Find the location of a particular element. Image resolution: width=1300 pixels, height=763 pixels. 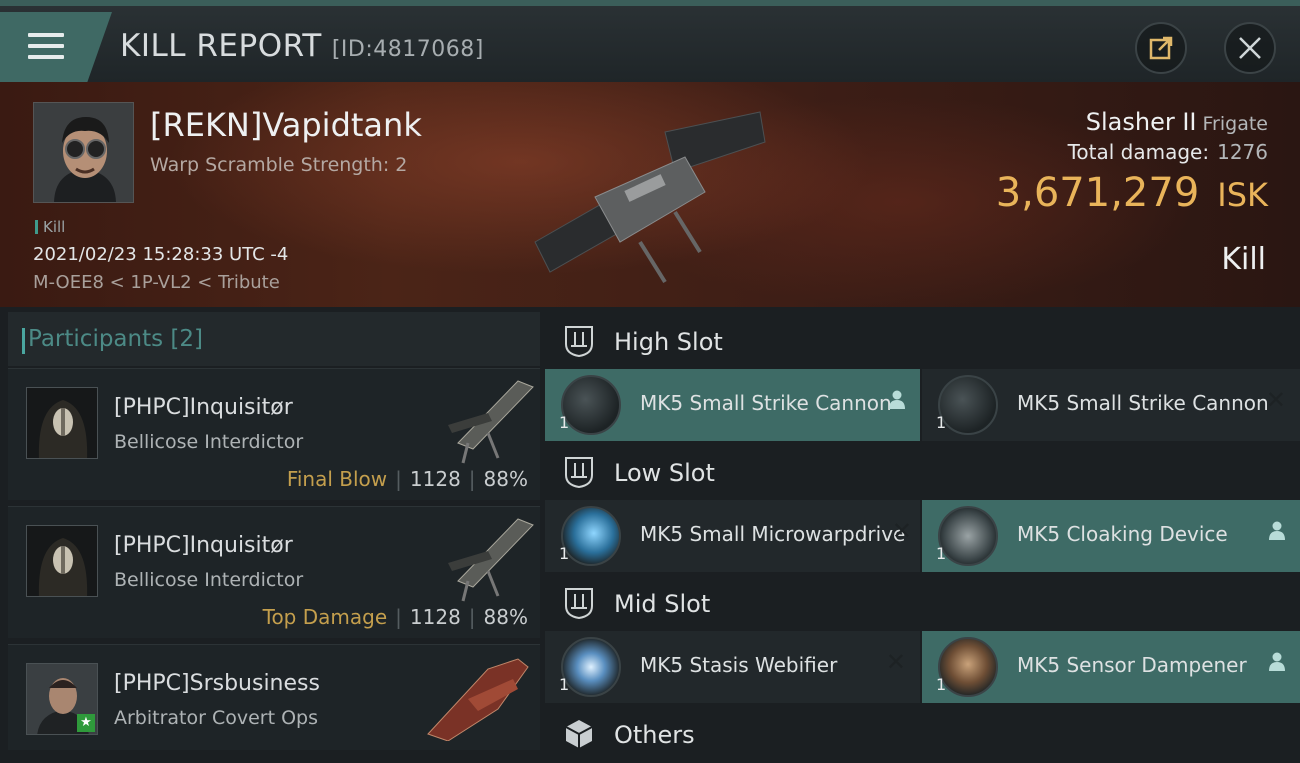

isk-value: 3,671,279 ISK is located at coordinates (1132, 193).